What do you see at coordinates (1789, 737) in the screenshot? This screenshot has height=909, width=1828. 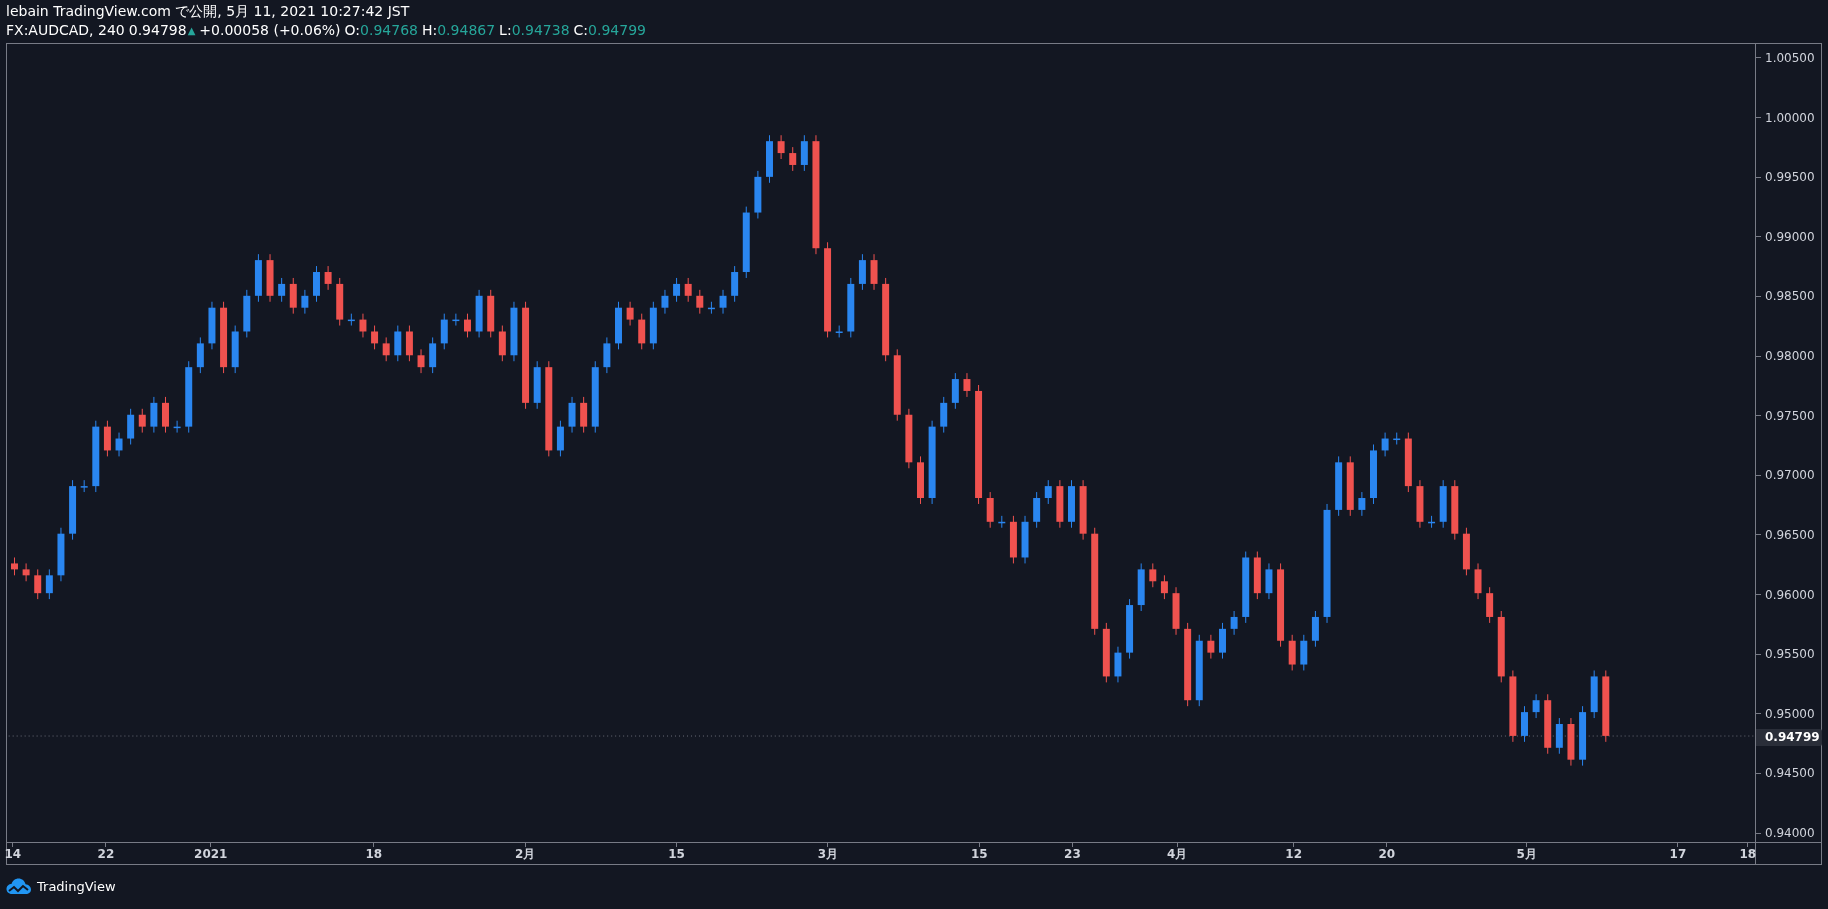 I see `current-price-tag: 0.94799` at bounding box center [1789, 737].